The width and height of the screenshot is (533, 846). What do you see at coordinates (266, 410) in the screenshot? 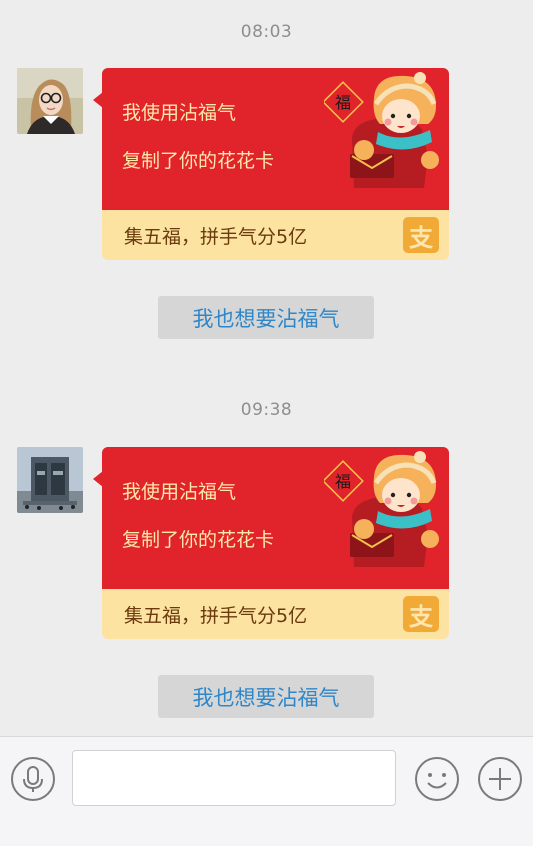
I see `timestamp: 09:38` at bounding box center [266, 410].